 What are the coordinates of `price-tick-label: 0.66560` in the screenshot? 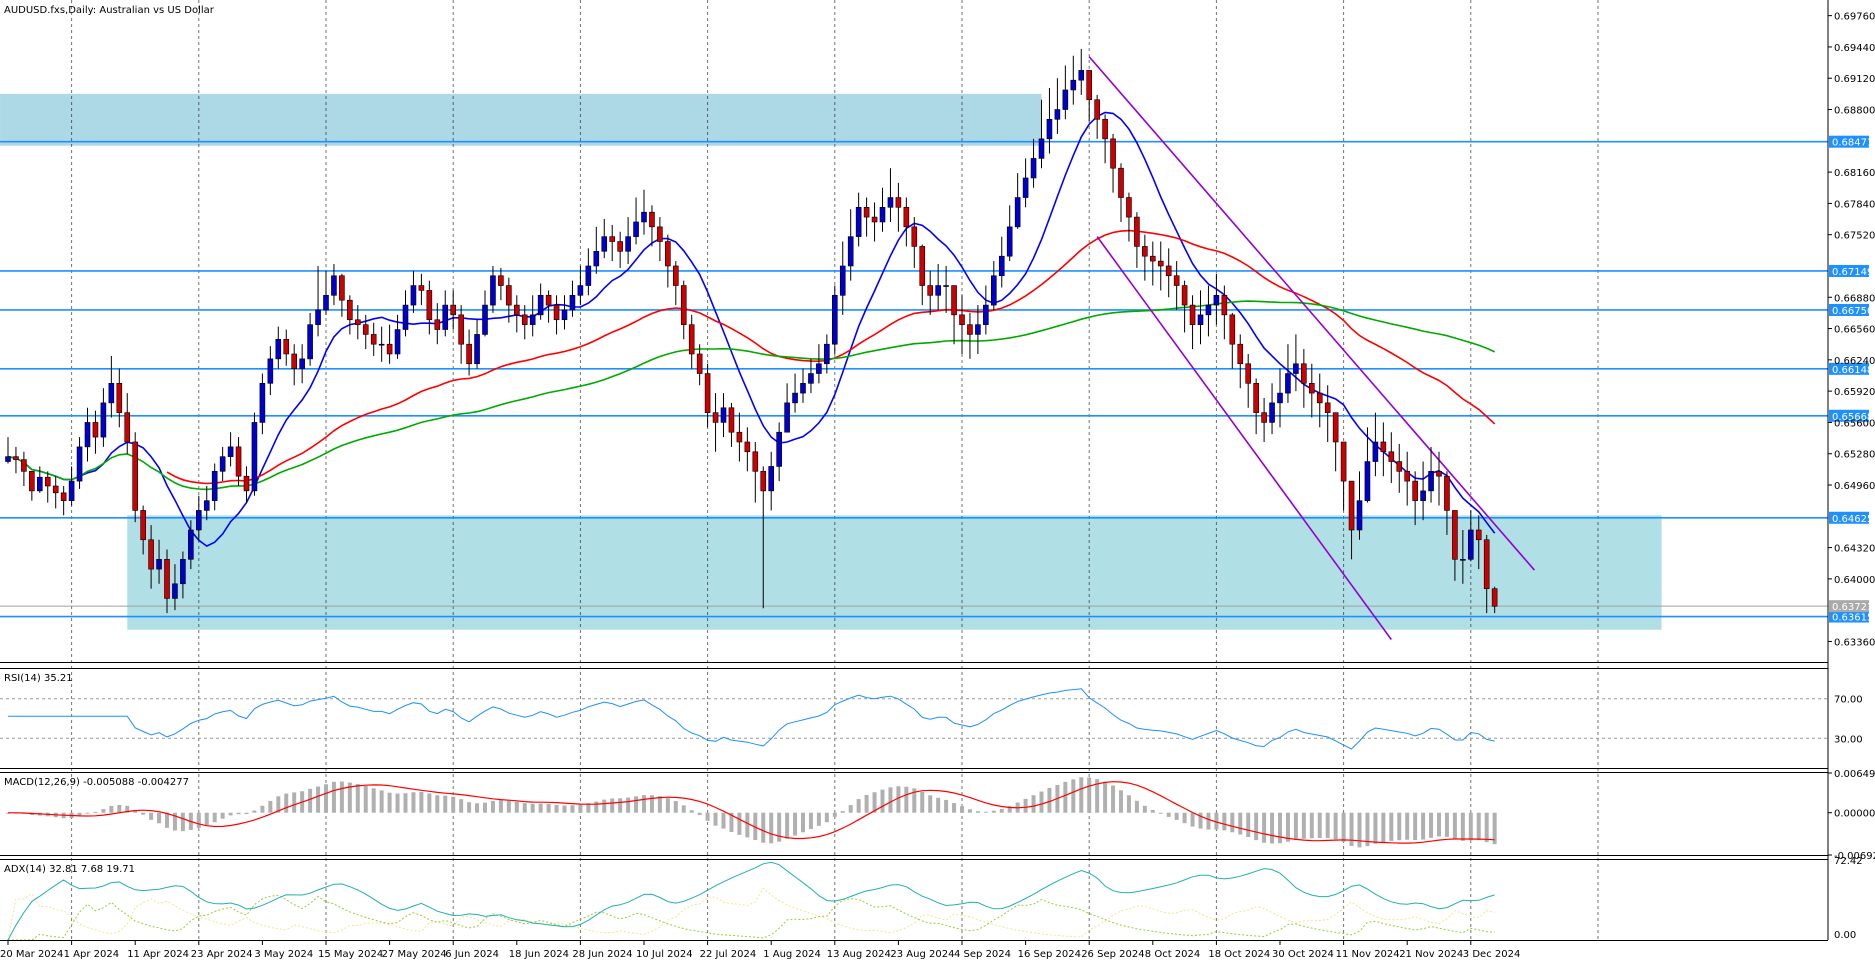 It's located at (1854, 330).